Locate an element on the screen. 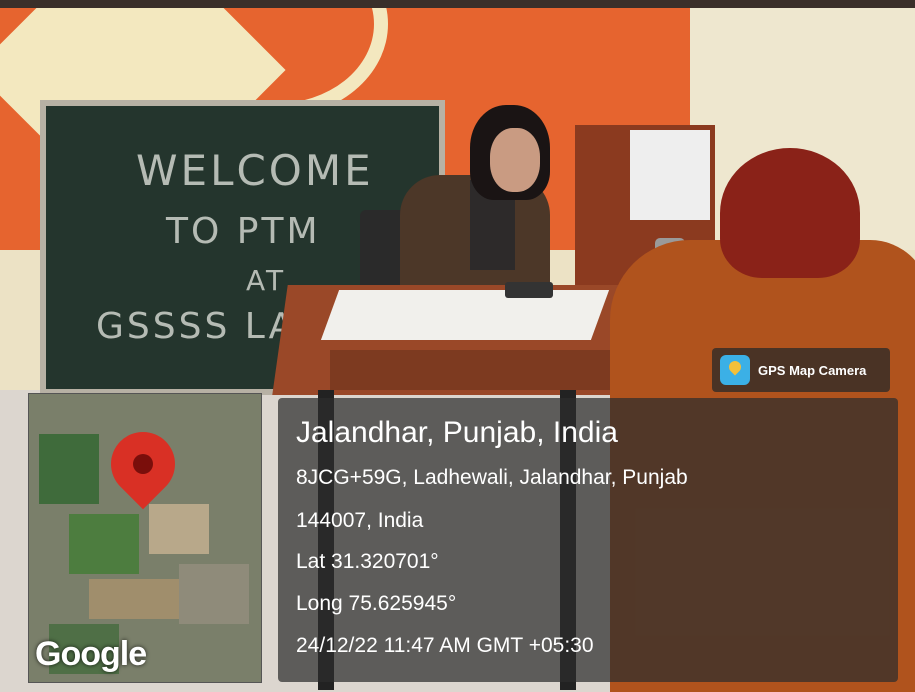 This screenshot has height=692, width=915. board-text-to-ptm: TO PTM is located at coordinates (243, 231).